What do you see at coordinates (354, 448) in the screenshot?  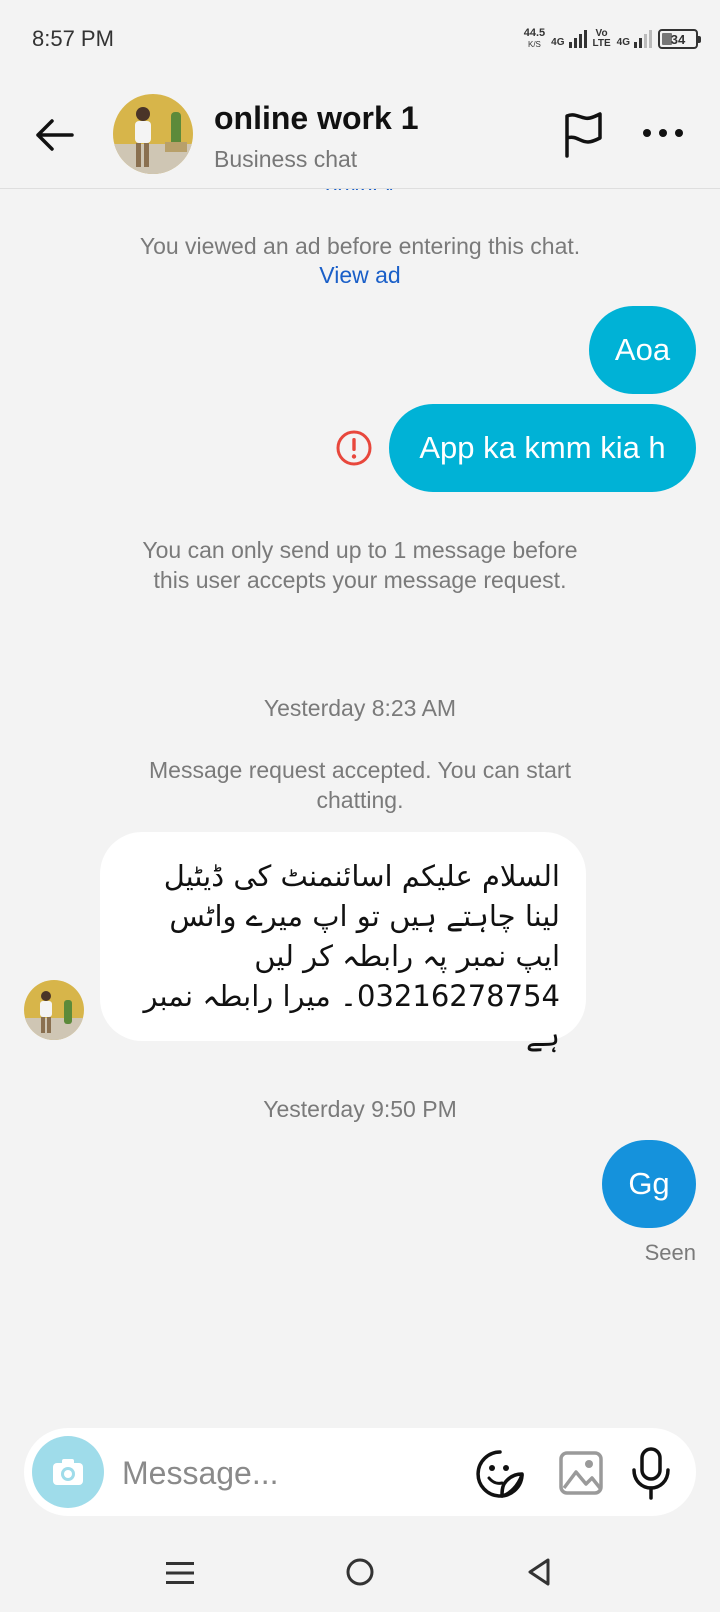 I see `error-icon` at bounding box center [354, 448].